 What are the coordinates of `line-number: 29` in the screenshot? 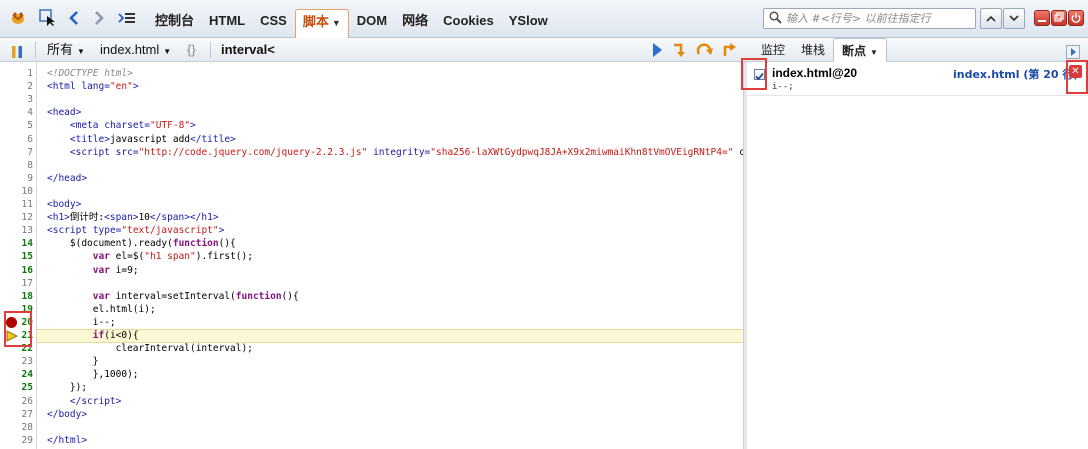 It's located at (16, 440).